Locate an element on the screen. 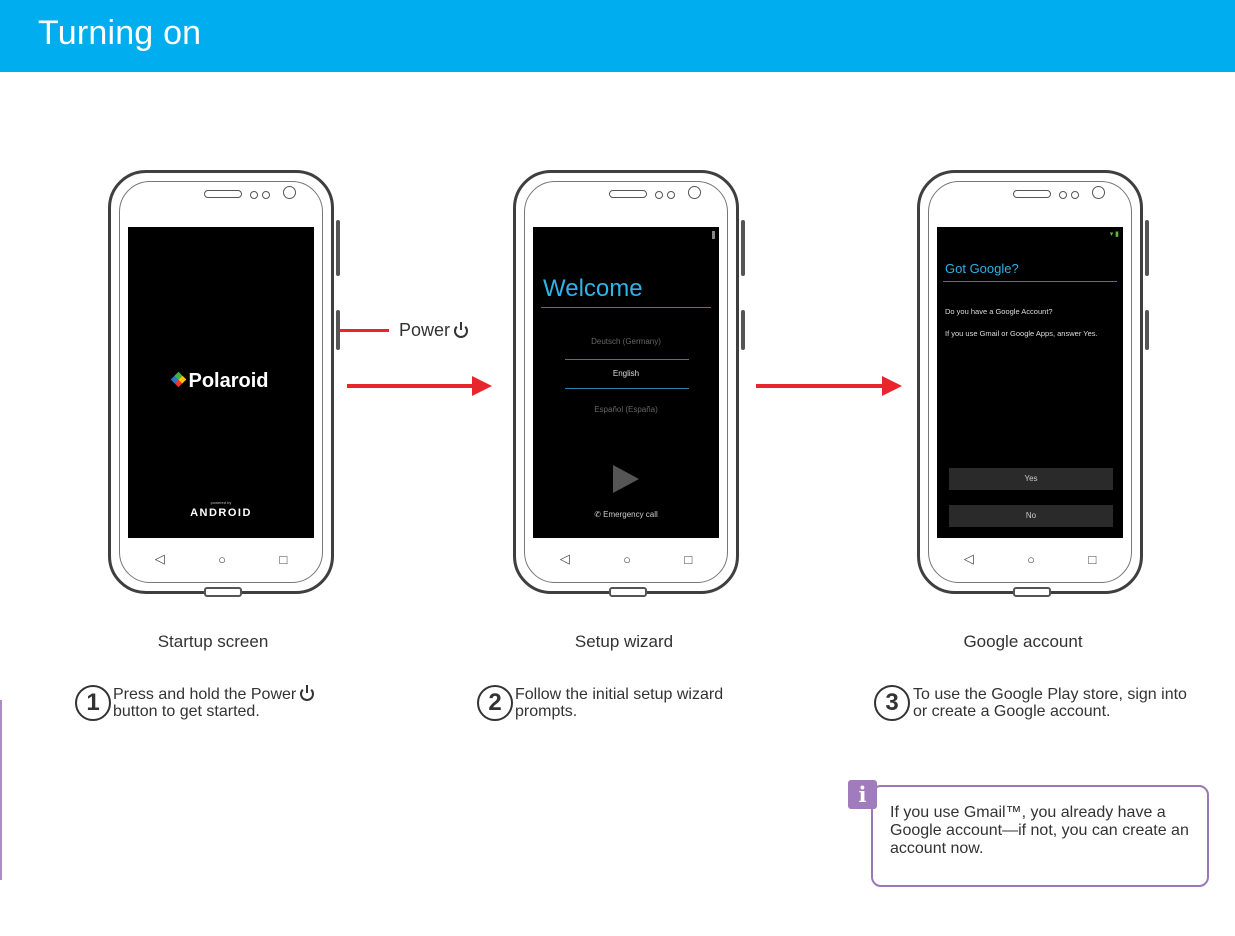 Image resolution: width=1235 pixels, height=936 pixels. page-title: Turning on is located at coordinates (120, 33).